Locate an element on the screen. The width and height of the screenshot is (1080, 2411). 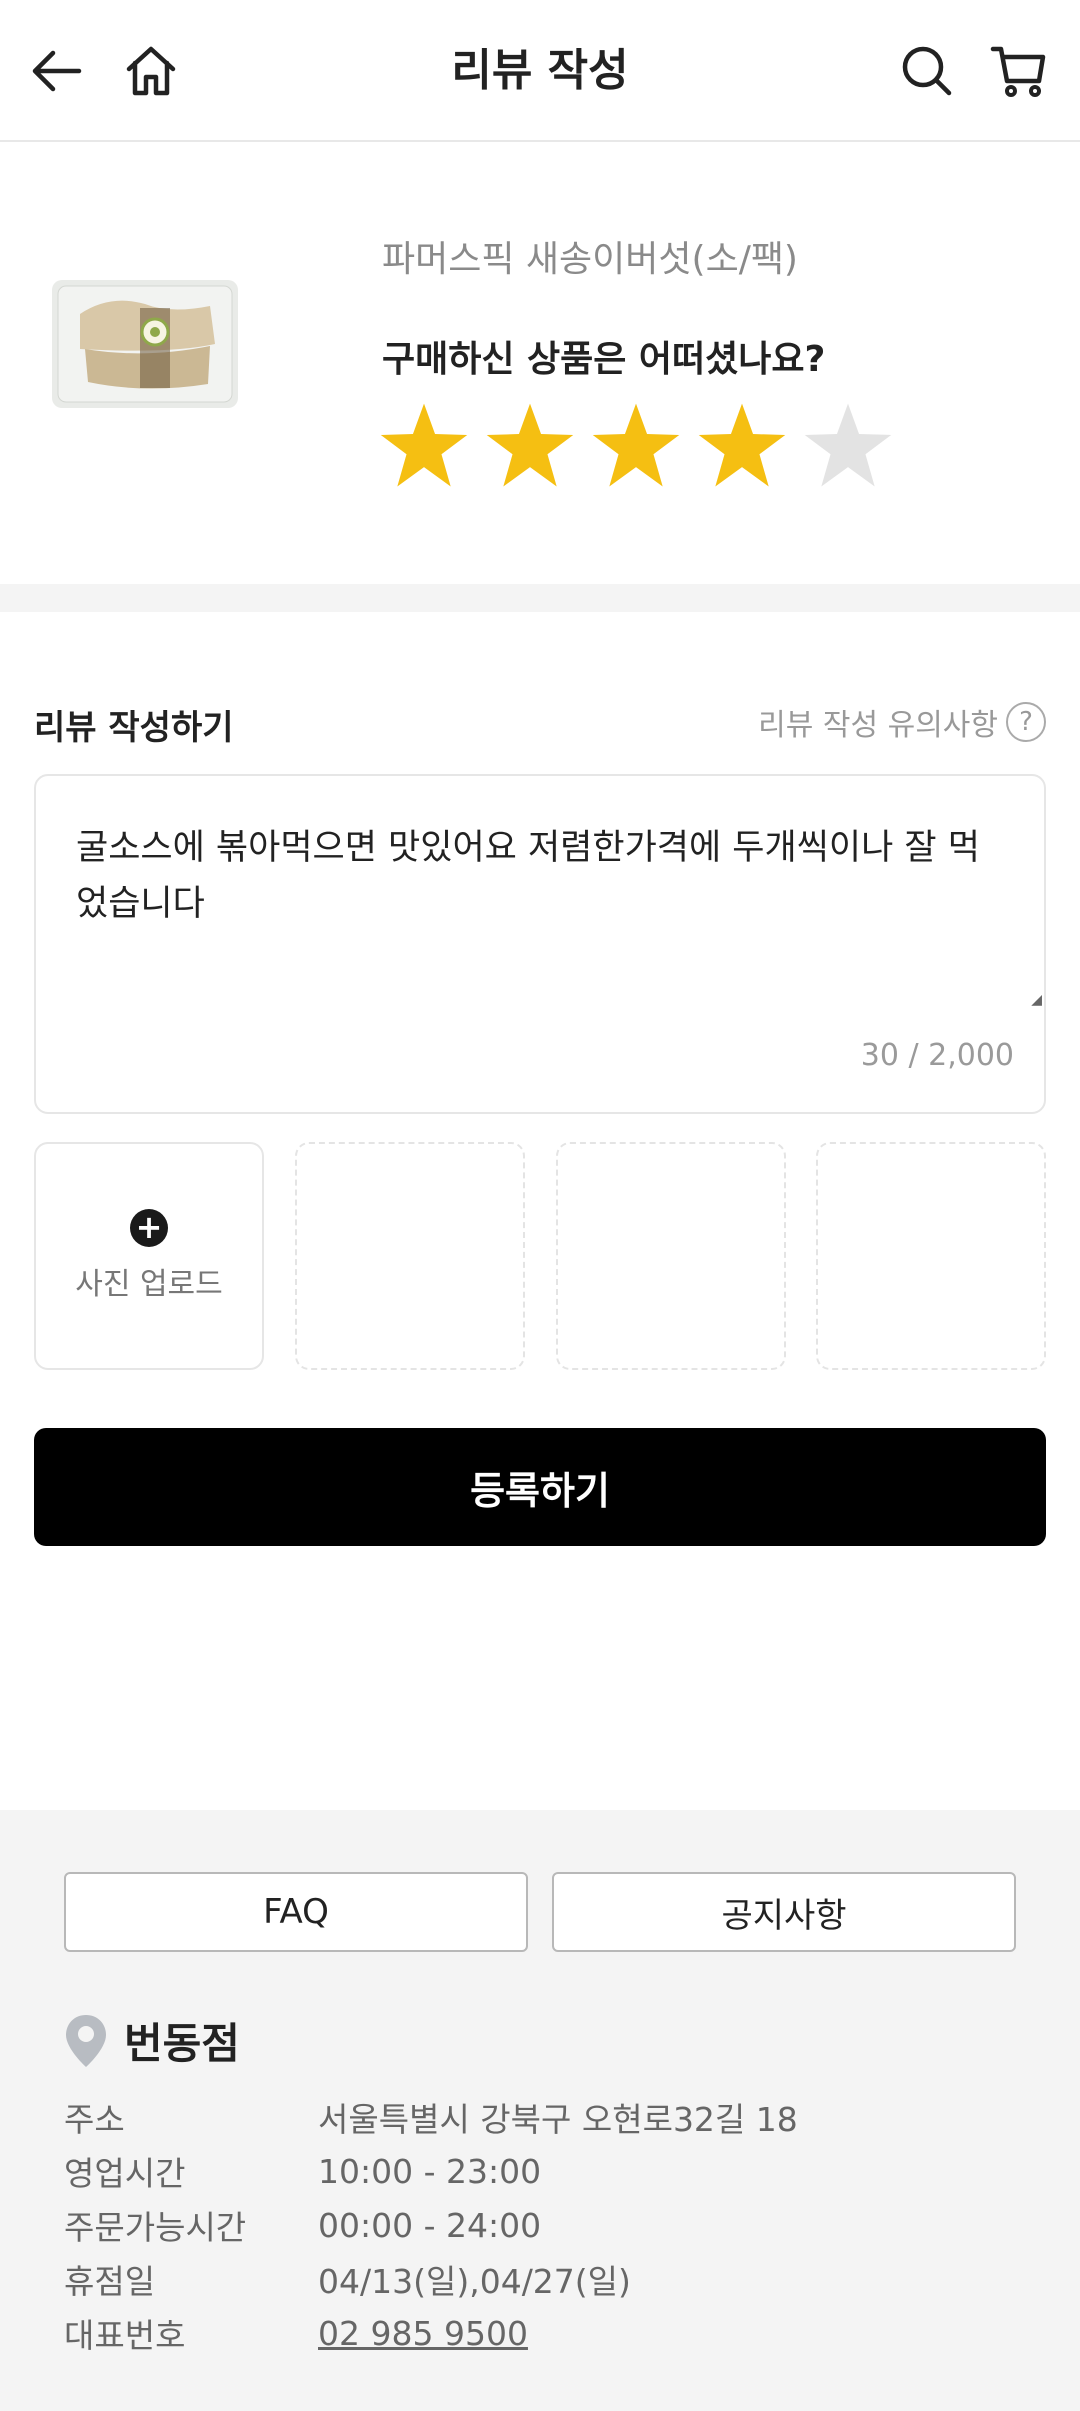
star-rating is located at coordinates (636, 446).